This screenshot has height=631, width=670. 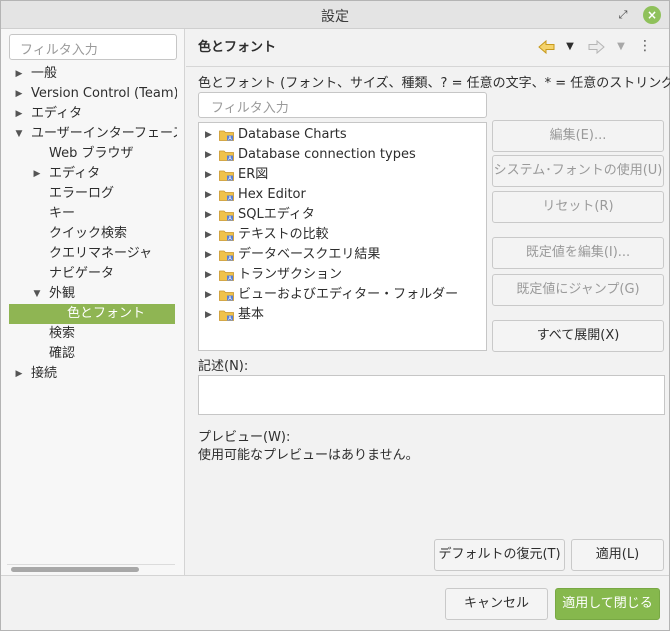 What do you see at coordinates (499, 555) in the screenshot?
I see `restore-defaults-button: デフォルトの復元(T)` at bounding box center [499, 555].